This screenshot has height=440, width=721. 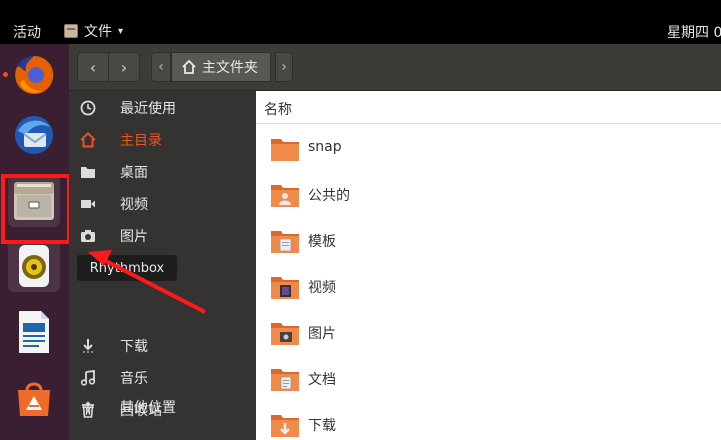 I want to click on dock-item-software, so click(x=34, y=398).